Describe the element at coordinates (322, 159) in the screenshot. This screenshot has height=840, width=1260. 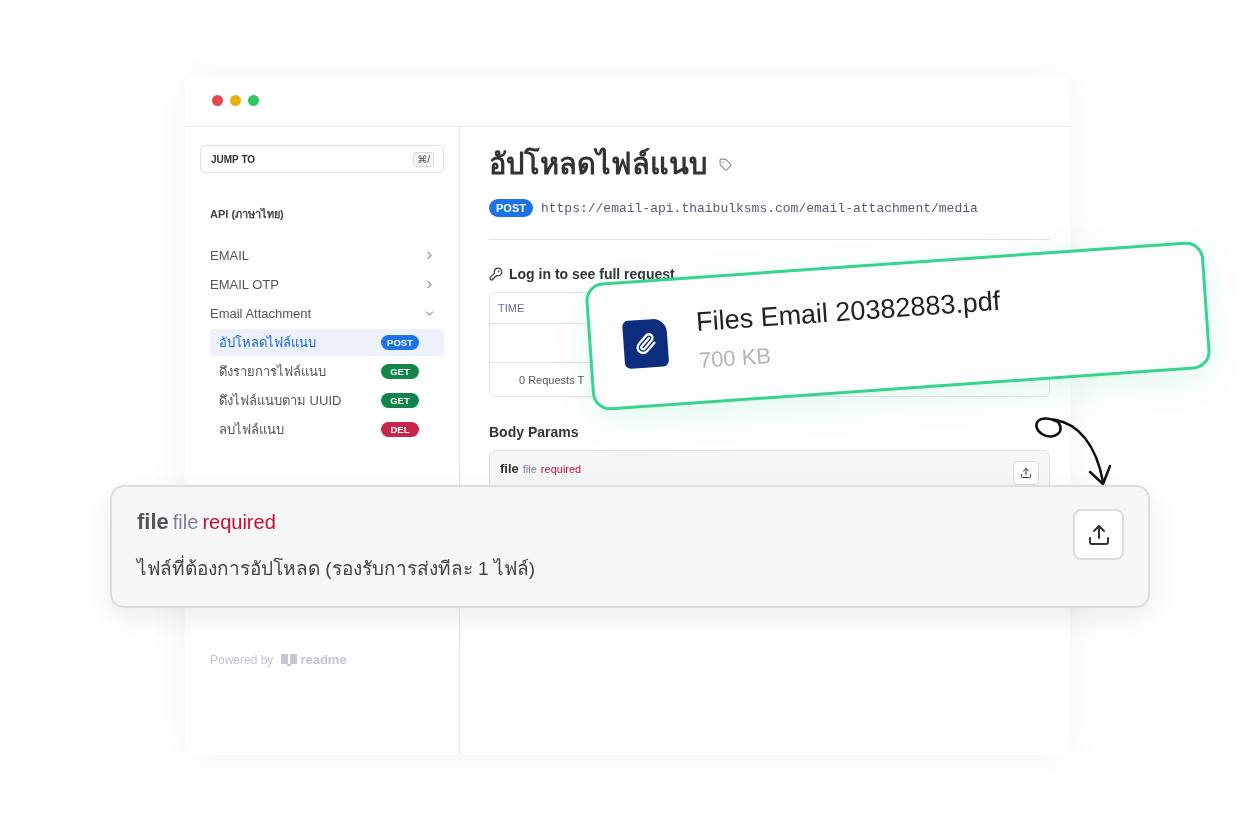
I see `jump-to-field: JUMP TO ⌘/` at that location.